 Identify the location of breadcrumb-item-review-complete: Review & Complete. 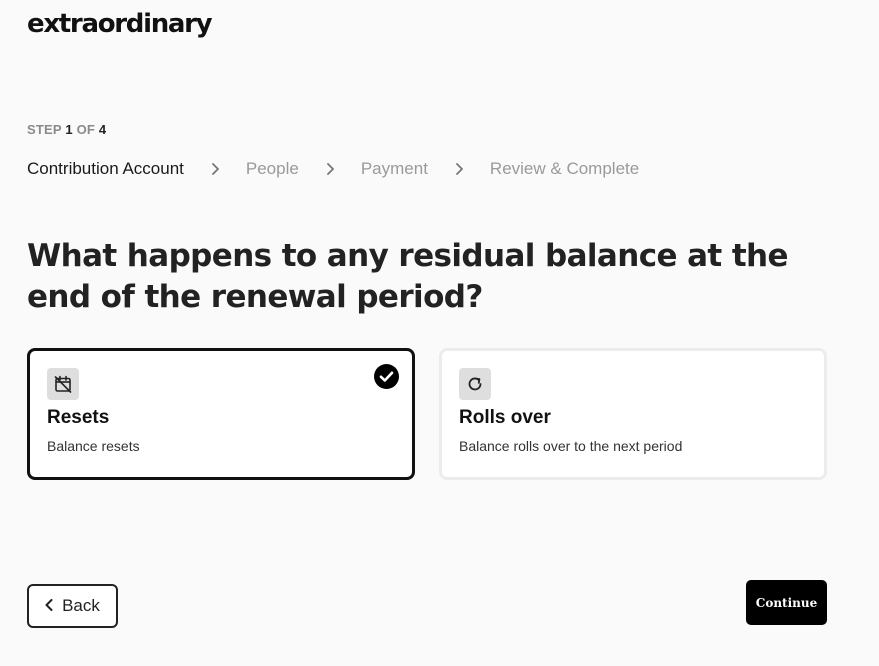
(564, 169).